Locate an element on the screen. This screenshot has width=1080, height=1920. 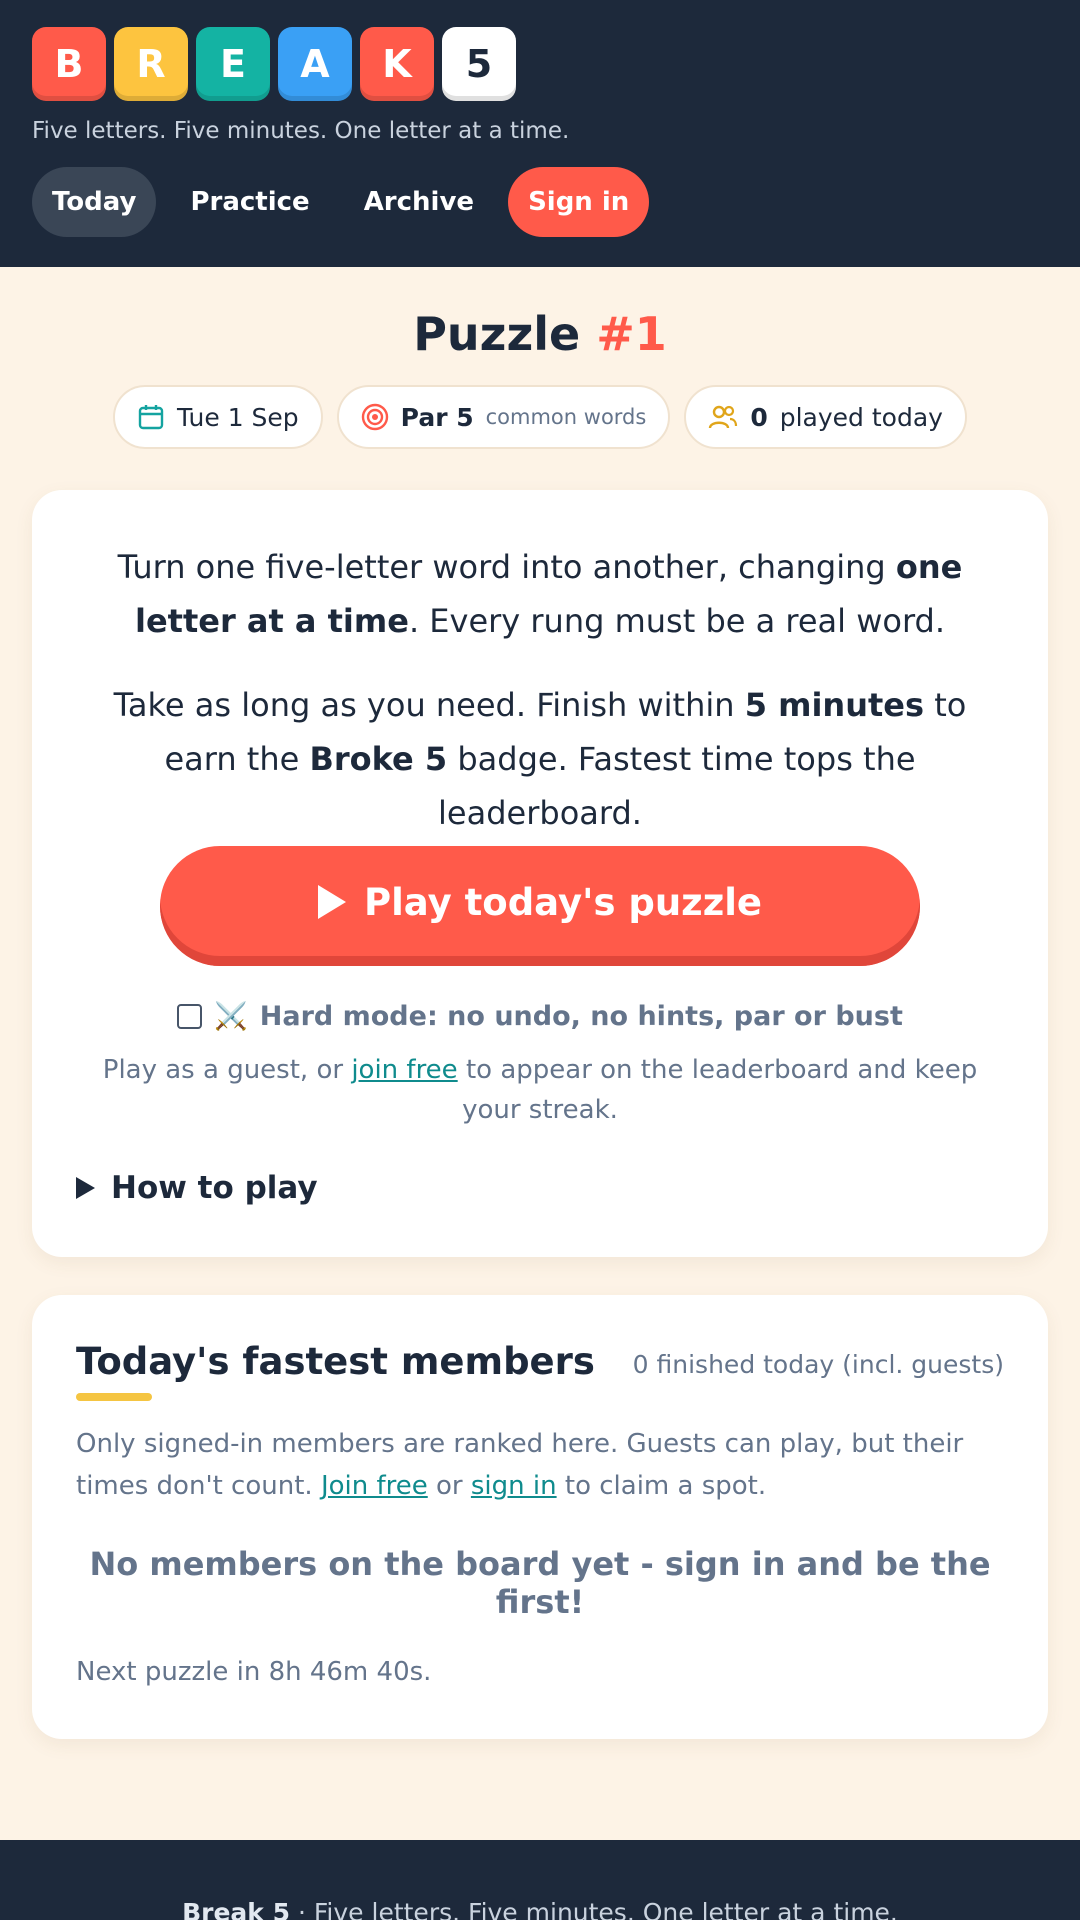
text: Take as long as you need. Finish within is located at coordinates (429, 705).